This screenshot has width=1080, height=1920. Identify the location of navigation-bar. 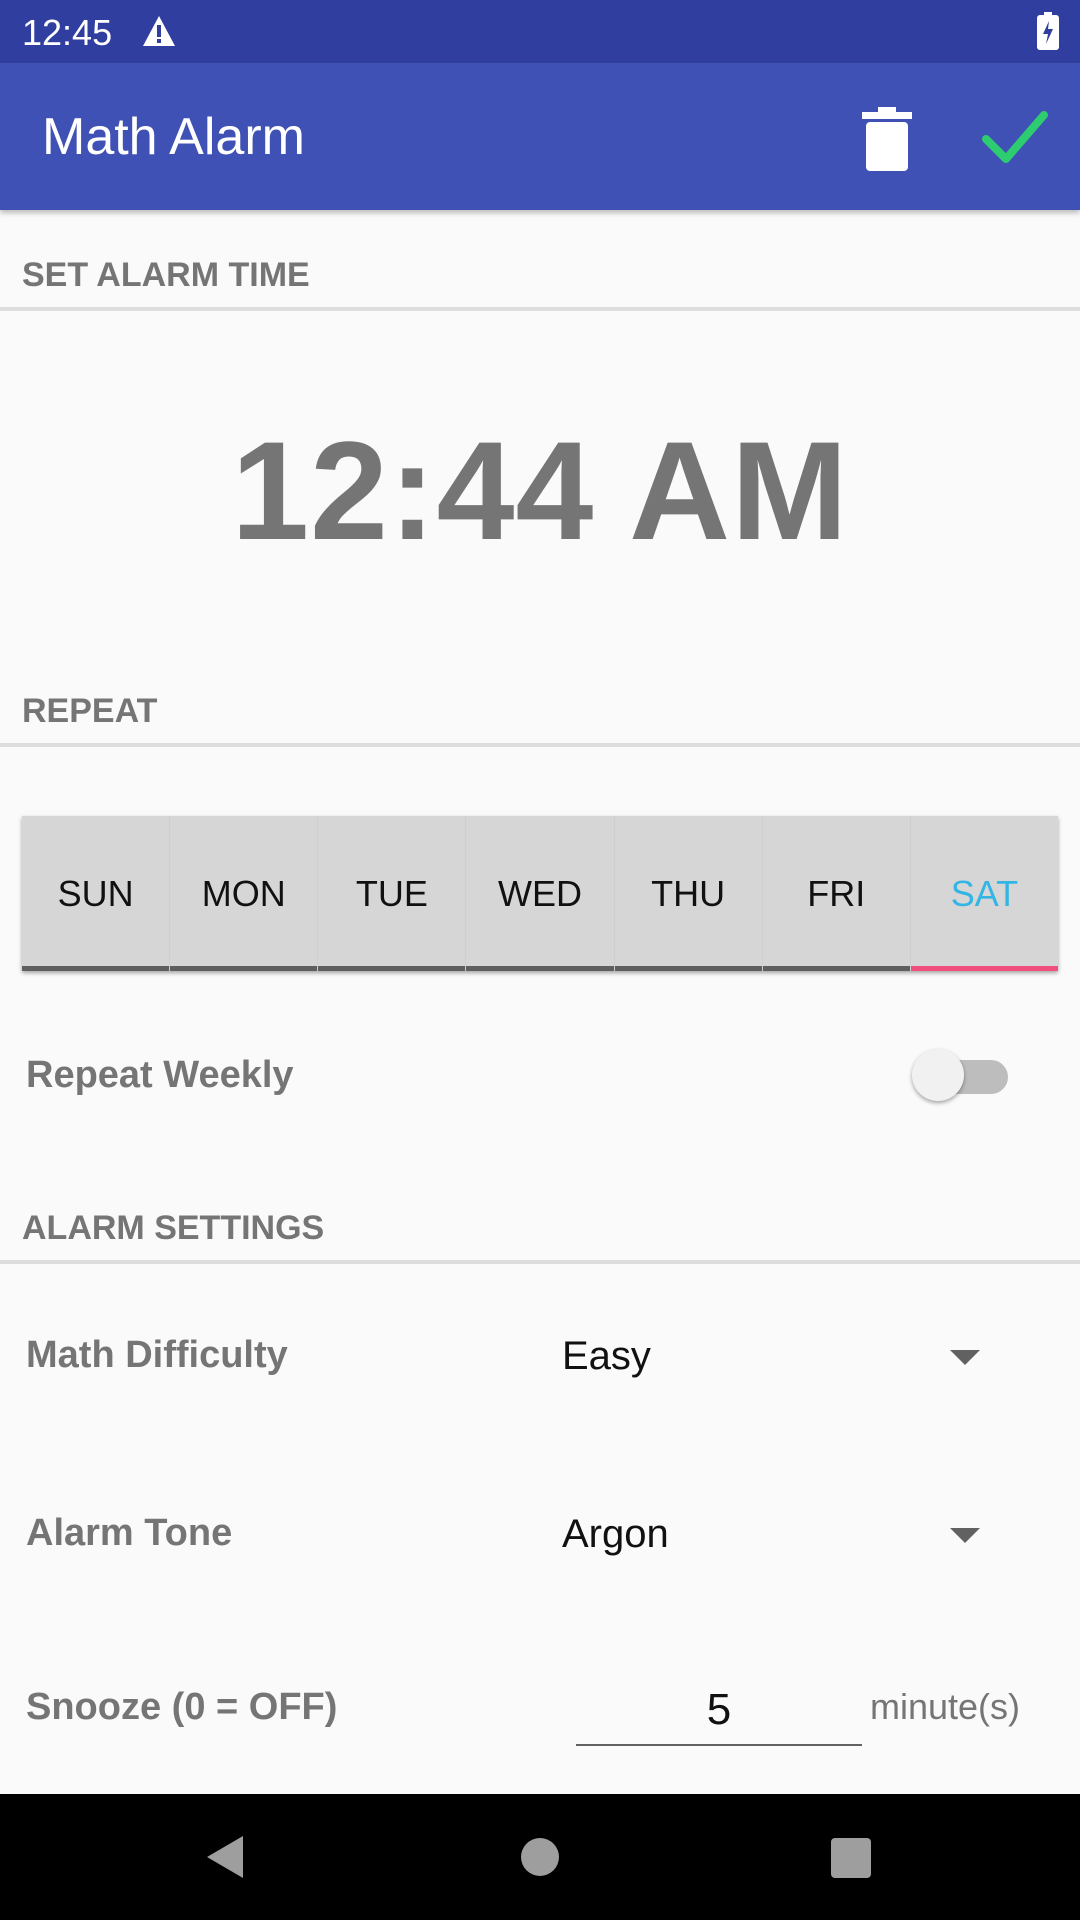
(540, 1857).